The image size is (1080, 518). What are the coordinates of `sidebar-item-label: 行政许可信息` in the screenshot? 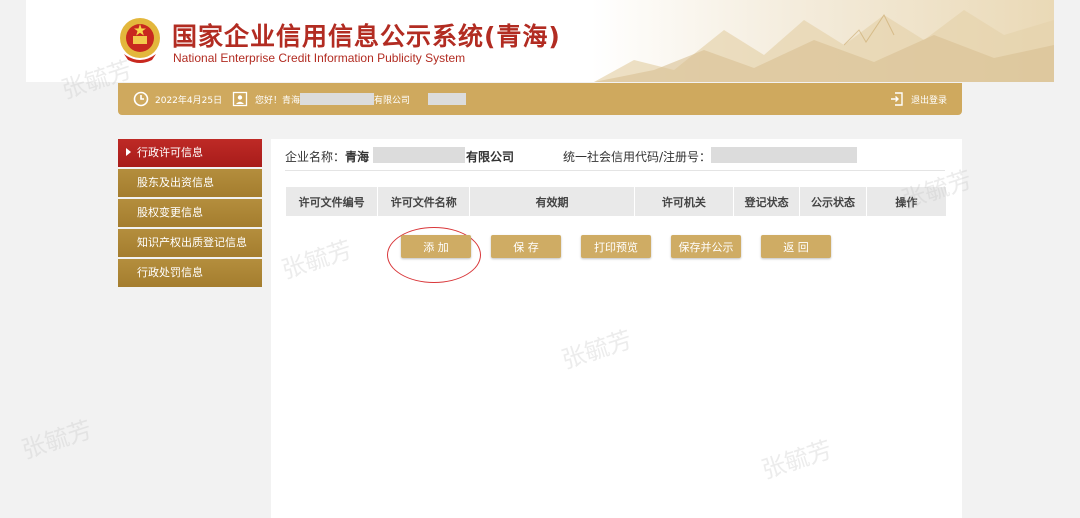 It's located at (170, 152).